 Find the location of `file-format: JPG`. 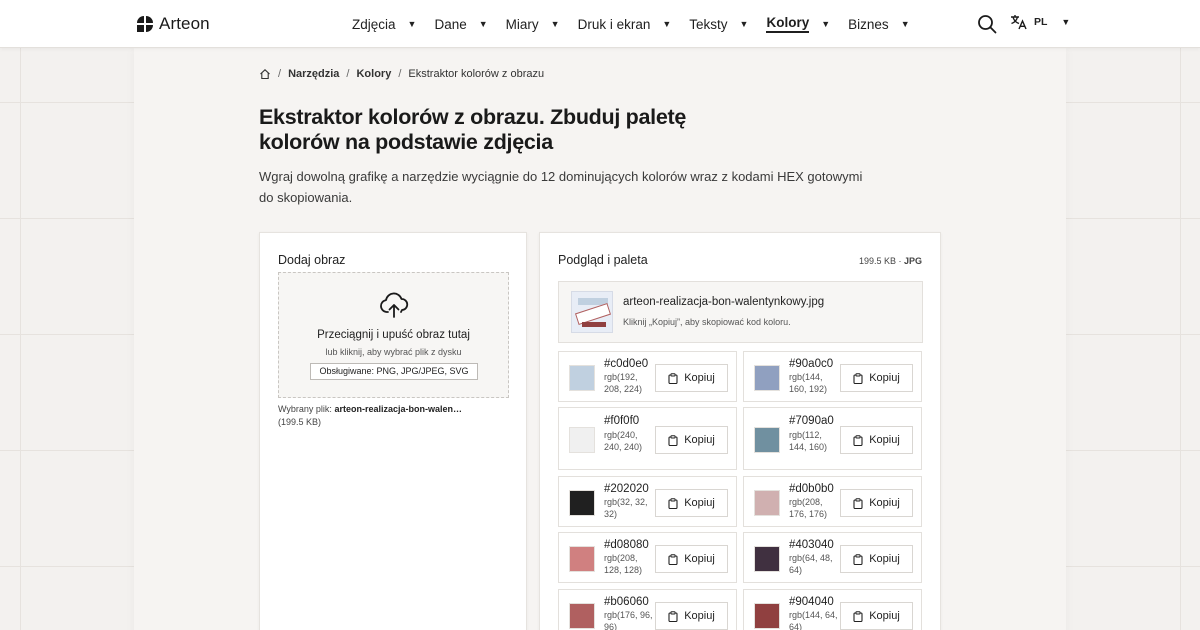

file-format: JPG is located at coordinates (912, 261).